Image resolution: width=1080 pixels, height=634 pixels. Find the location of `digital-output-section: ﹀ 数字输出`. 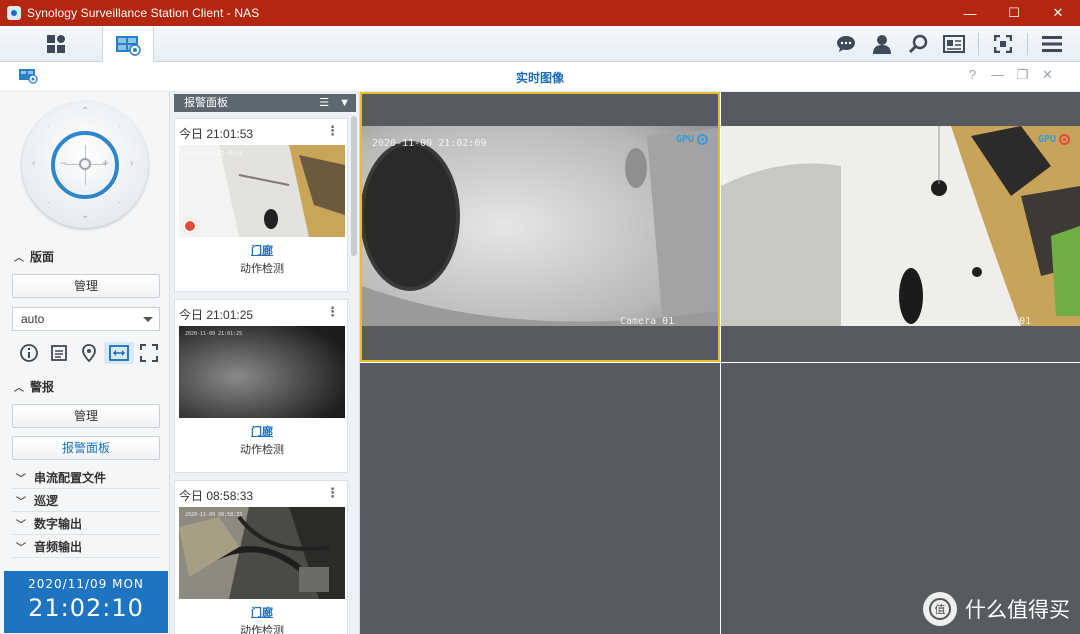

digital-output-section: ﹀ 数字输出 is located at coordinates (86, 523).